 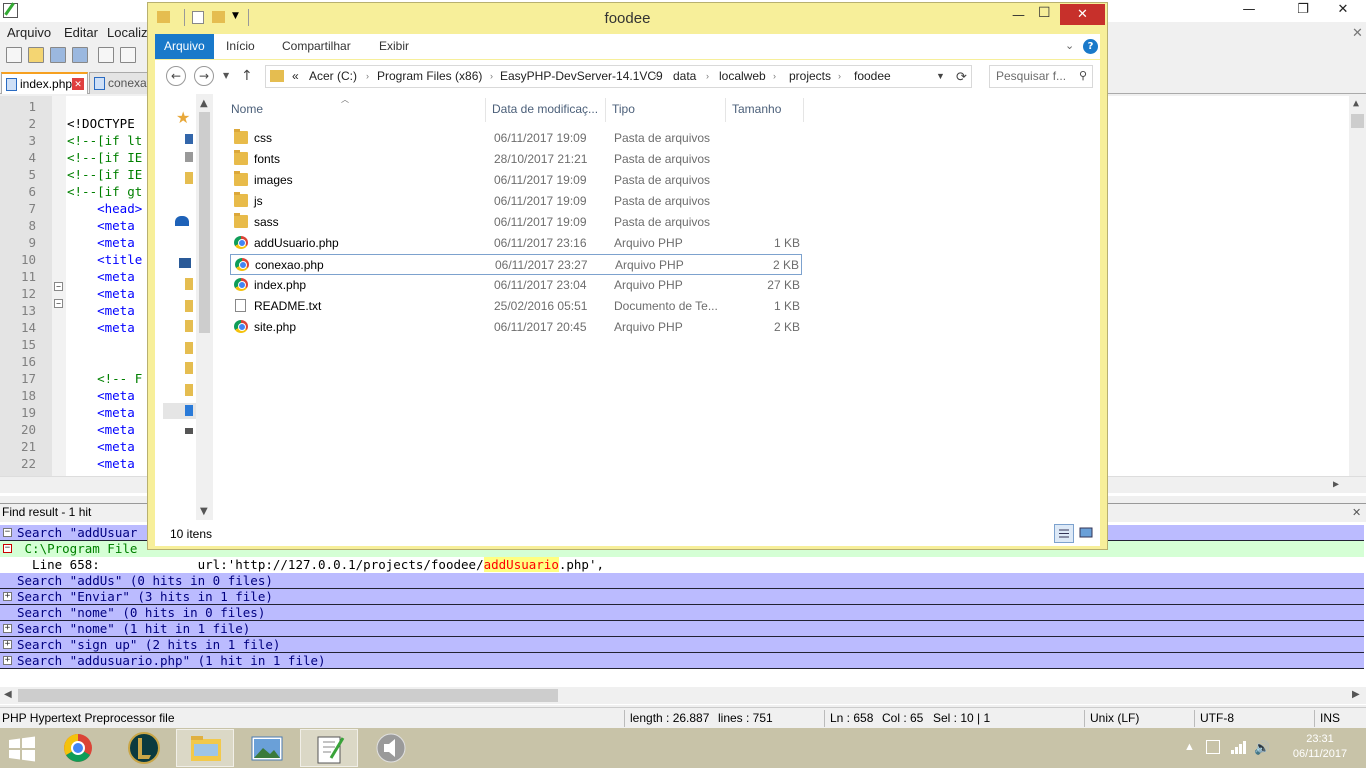 I want to click on breadcrumb-overflow: «, so click(x=295, y=76).